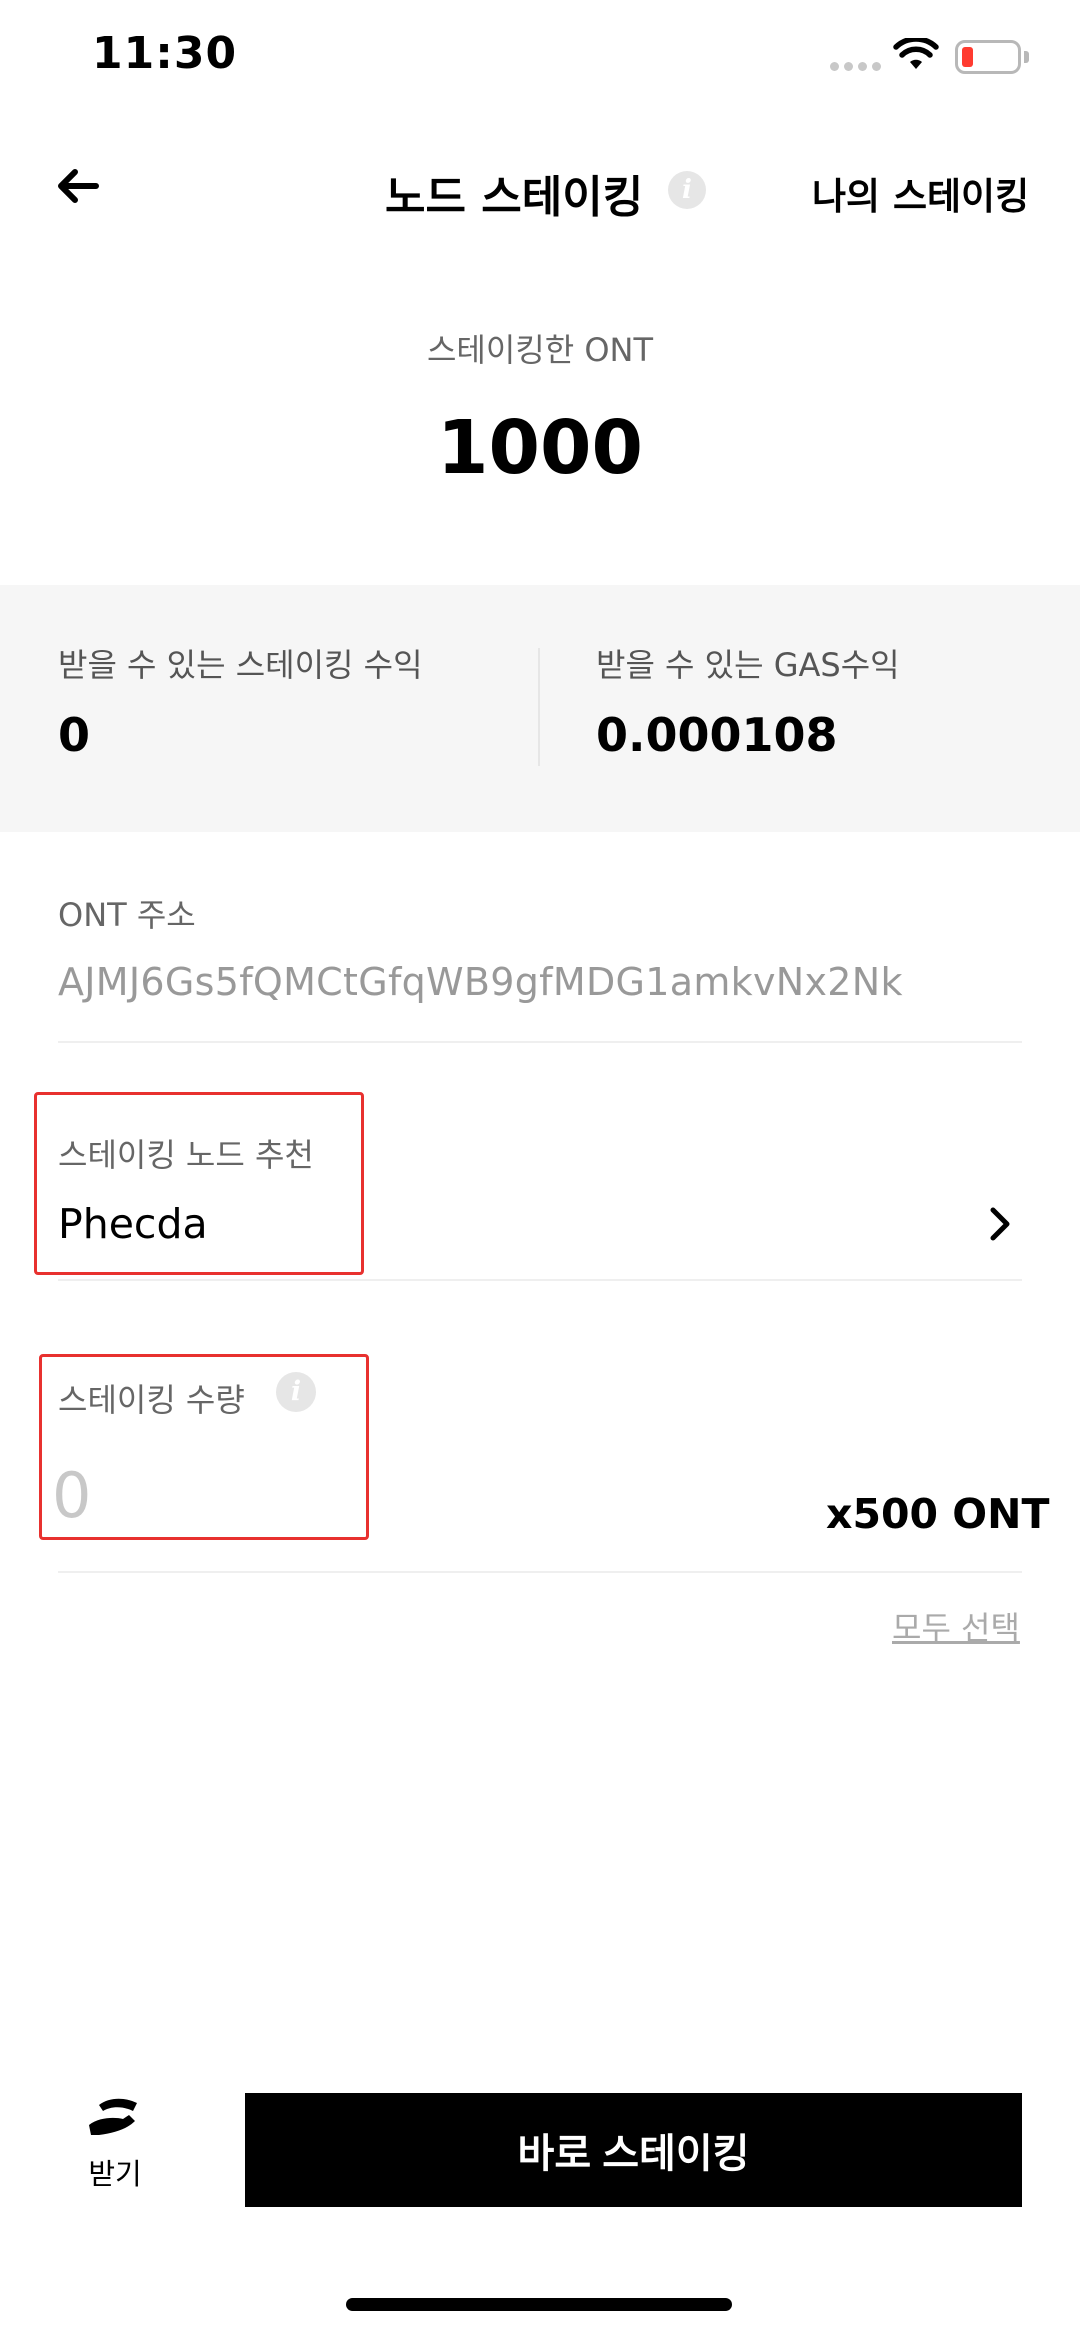 This screenshot has width=1080, height=2337. What do you see at coordinates (113, 2116) in the screenshot?
I see `receive-hand-icon` at bounding box center [113, 2116].